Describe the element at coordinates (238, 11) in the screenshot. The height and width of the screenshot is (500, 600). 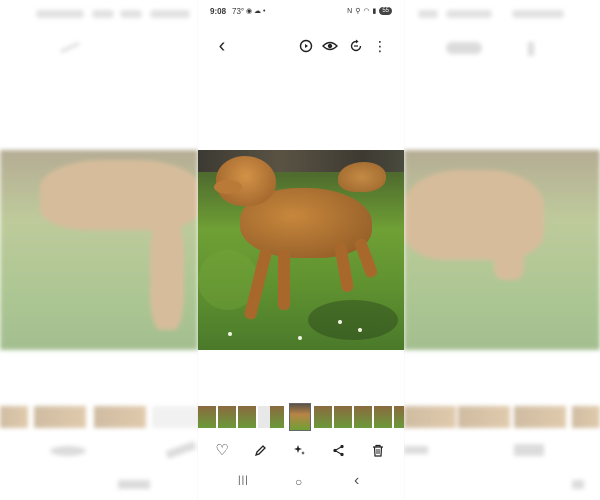
I see `weather-temperature: 73°` at that location.